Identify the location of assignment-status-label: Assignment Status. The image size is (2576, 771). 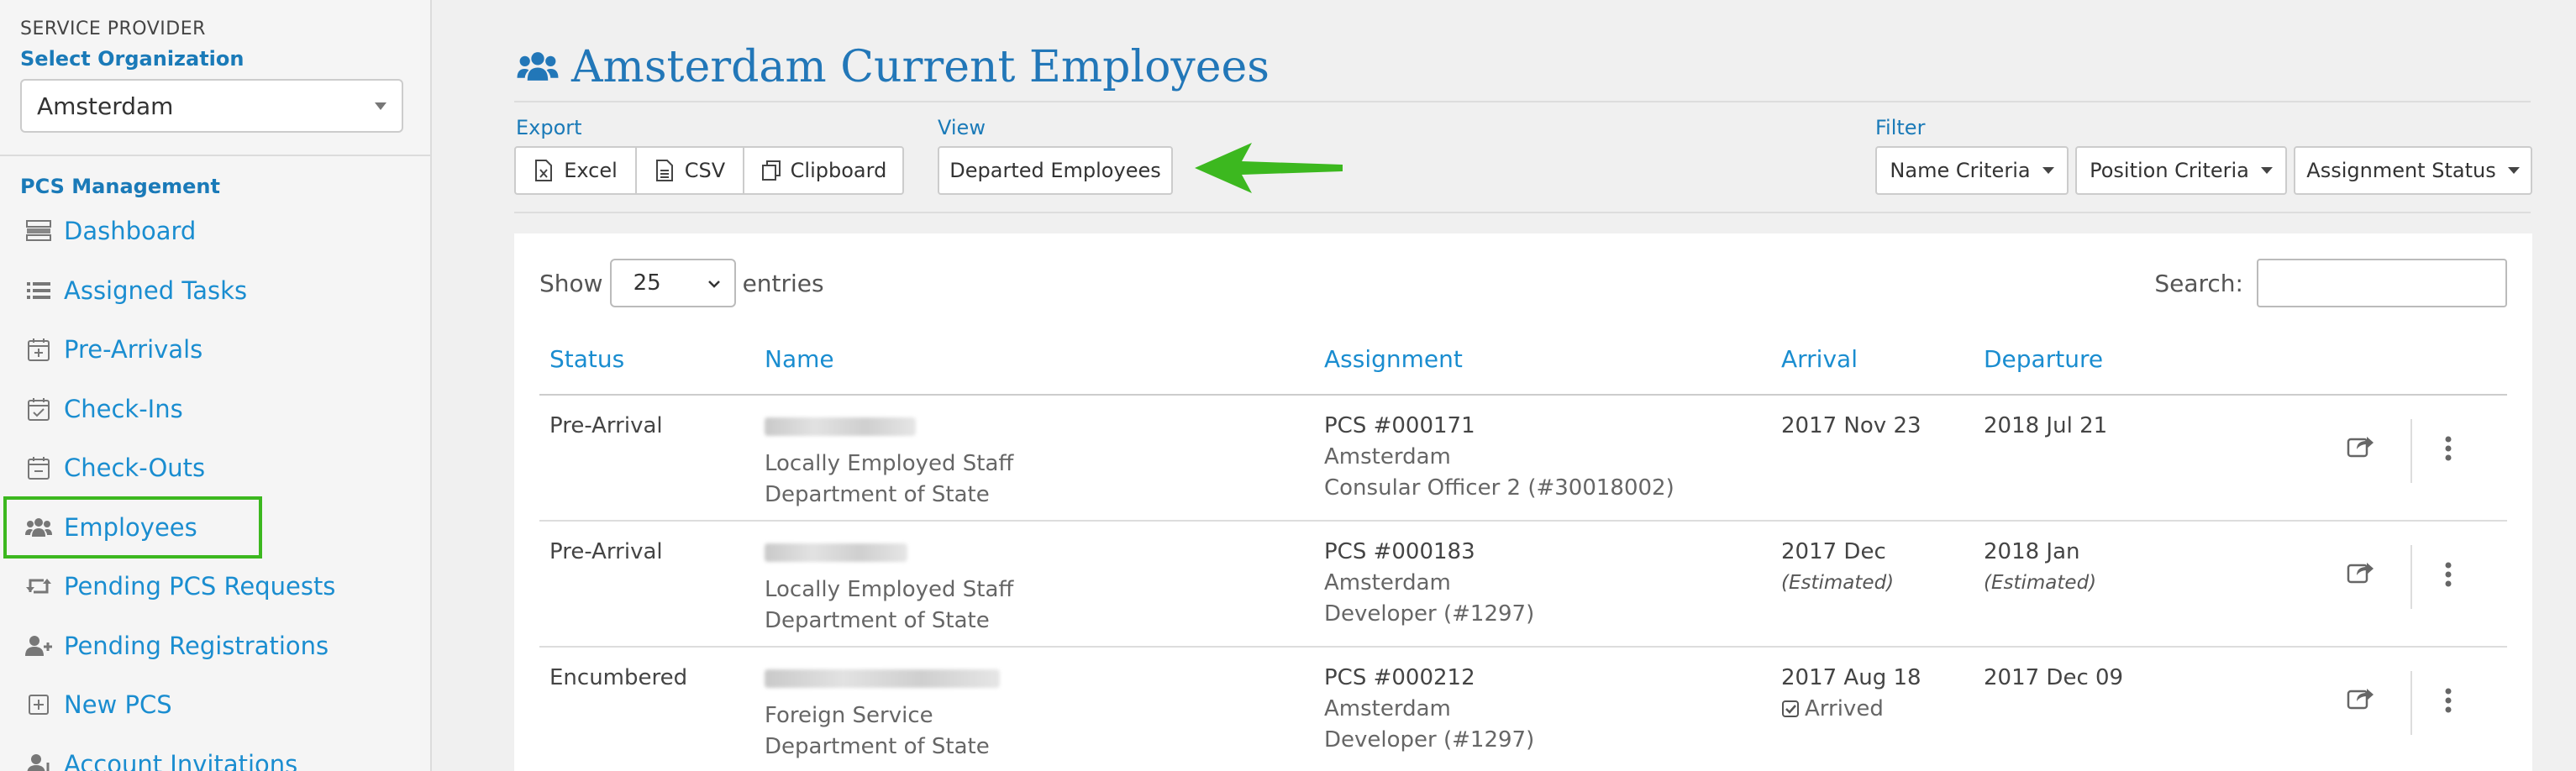
(2401, 170).